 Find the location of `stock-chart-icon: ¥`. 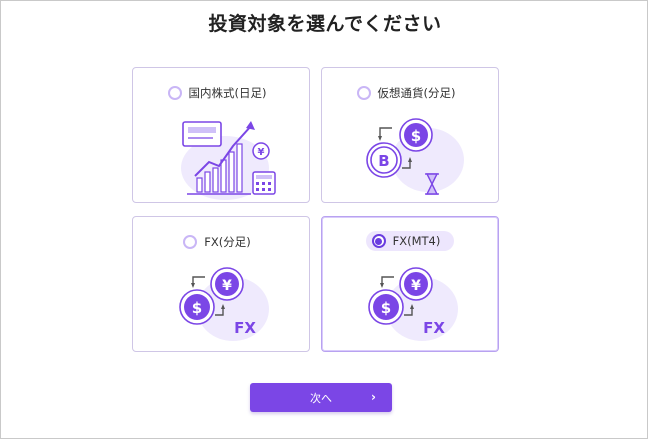

stock-chart-icon: ¥ is located at coordinates (228, 160).